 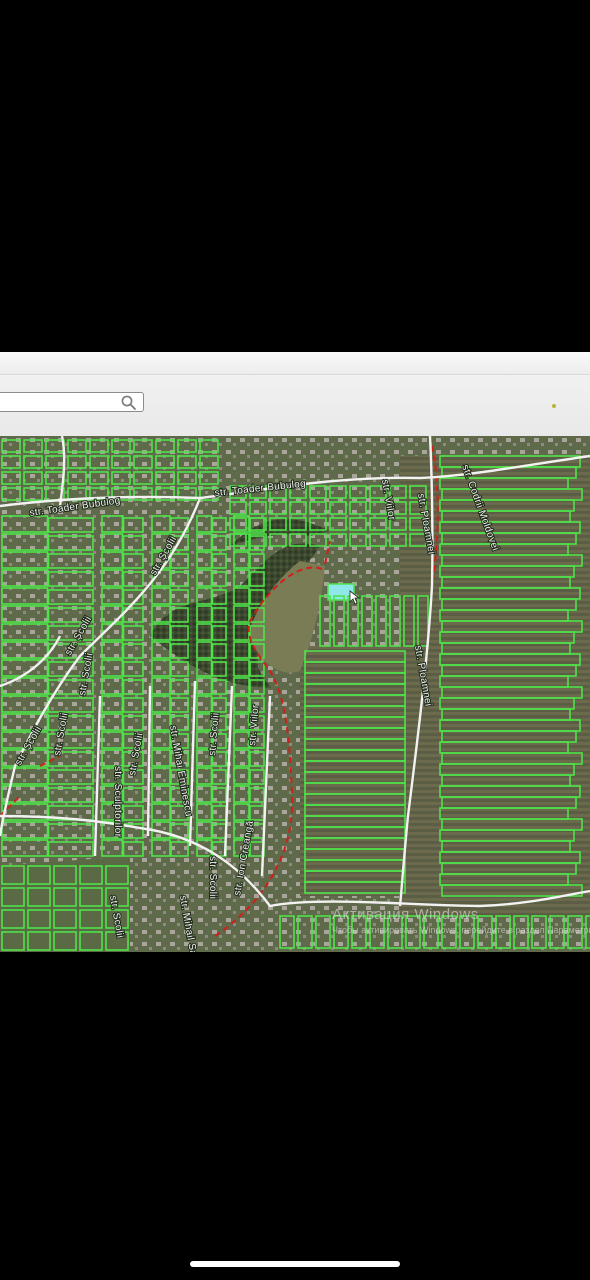 What do you see at coordinates (212, 877) in the screenshot?
I see `street-label: str. Scolii` at bounding box center [212, 877].